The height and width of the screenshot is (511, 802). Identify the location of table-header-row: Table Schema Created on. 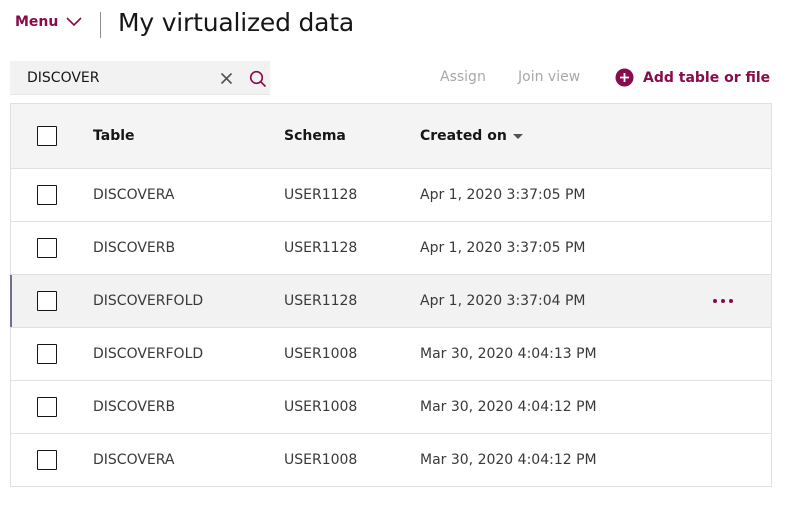
(391, 136).